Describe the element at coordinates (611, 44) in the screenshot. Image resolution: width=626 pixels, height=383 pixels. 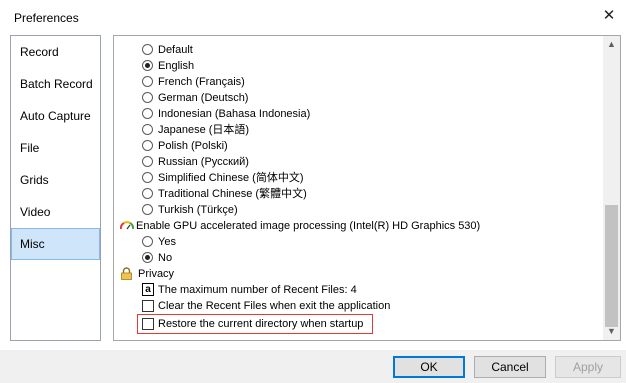
I see `scroll-up-icon: ▲` at that location.